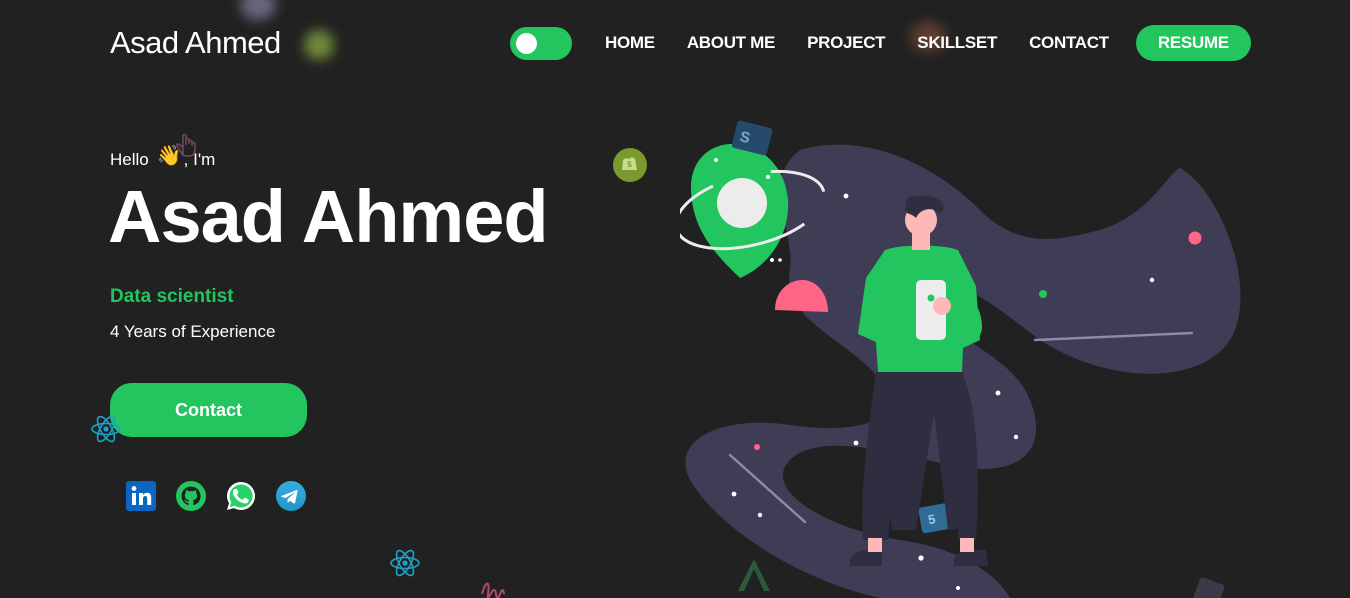  I want to click on cursor-hand-icon, so click(185, 145).